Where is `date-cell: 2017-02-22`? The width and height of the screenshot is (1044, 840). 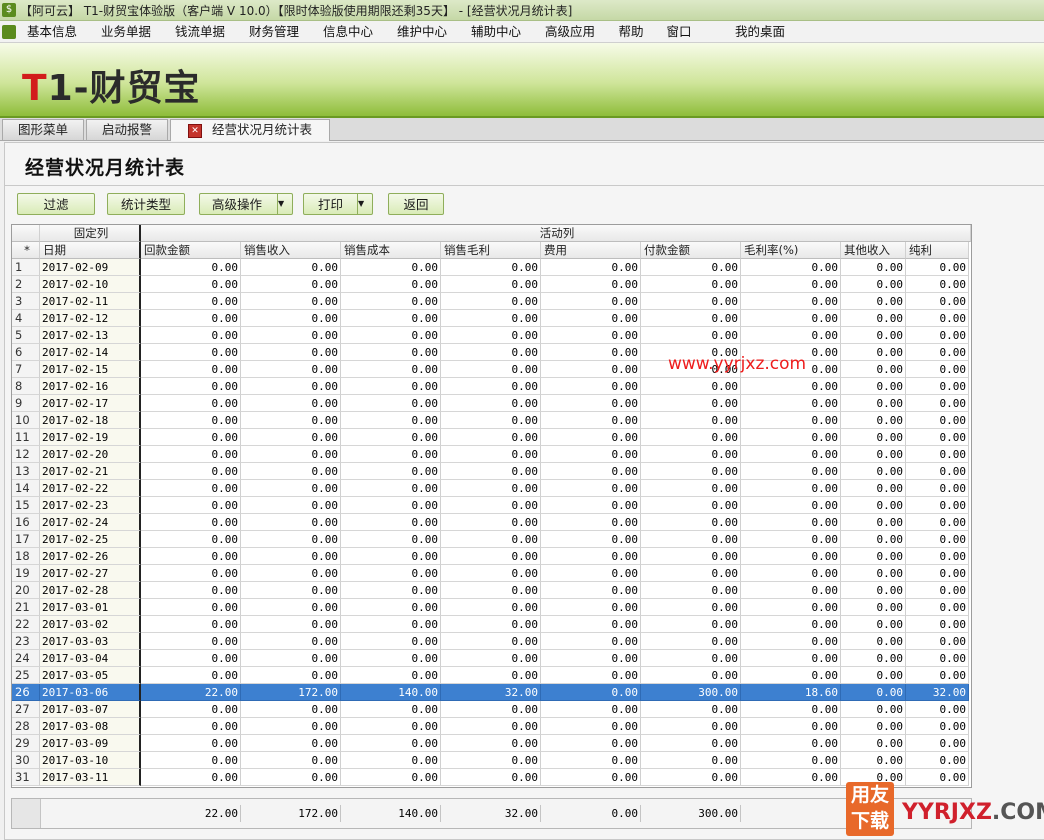
date-cell: 2017-02-22 is located at coordinates (90, 488).